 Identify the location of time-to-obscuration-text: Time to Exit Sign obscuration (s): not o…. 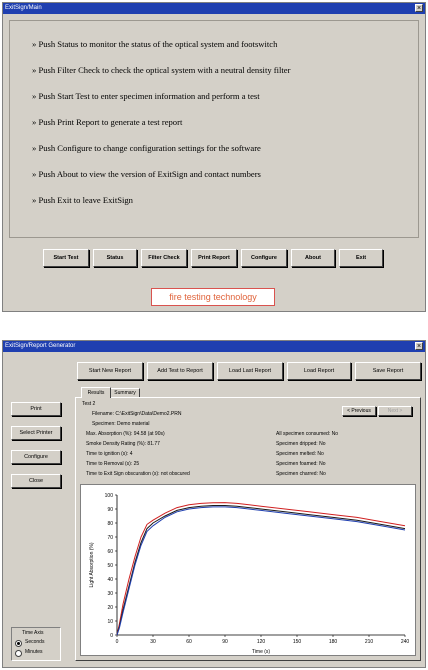
(138, 474).